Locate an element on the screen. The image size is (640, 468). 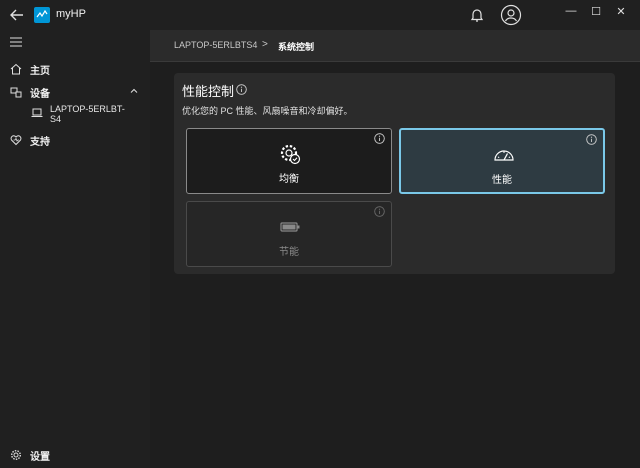
back-arrow-icon is located at coordinates (17, 15).